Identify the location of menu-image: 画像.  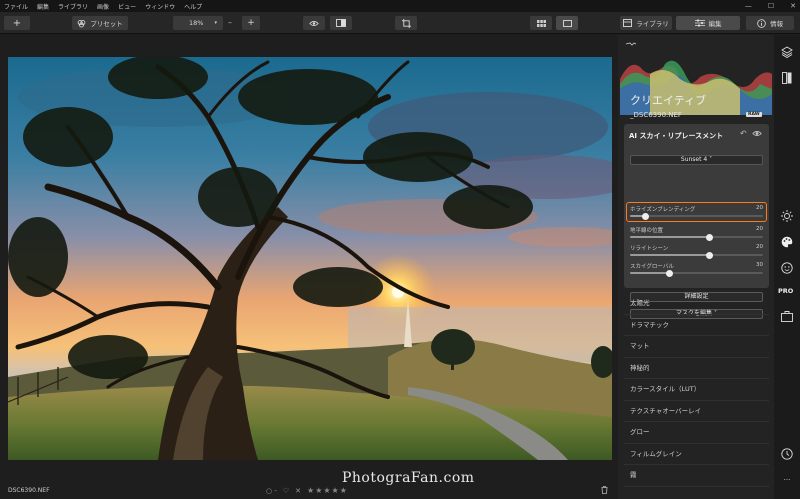
(103, 6).